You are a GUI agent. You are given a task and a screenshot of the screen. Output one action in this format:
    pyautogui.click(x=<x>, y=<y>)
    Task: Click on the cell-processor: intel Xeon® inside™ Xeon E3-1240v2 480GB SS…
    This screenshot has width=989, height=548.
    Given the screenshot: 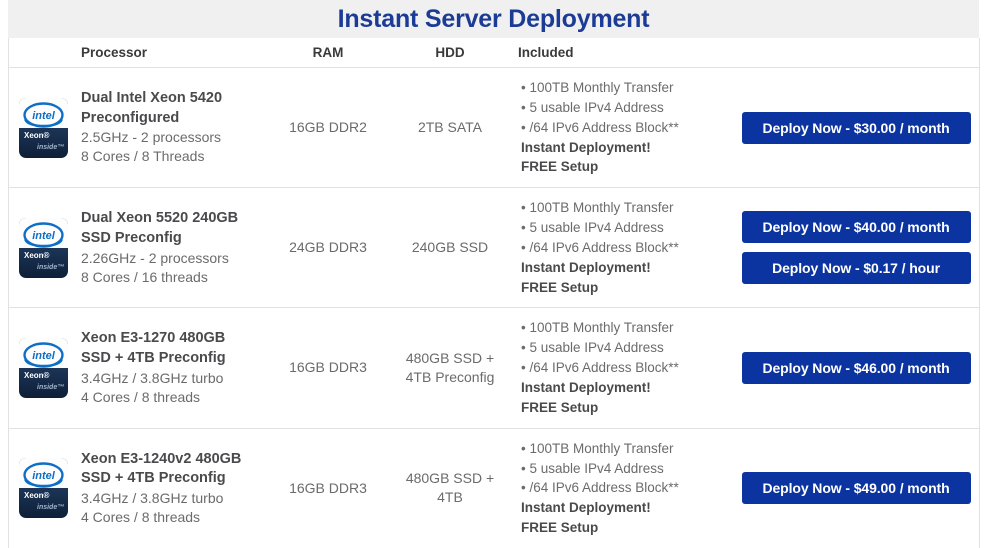 What is the action you would take?
    pyautogui.click(x=138, y=488)
    